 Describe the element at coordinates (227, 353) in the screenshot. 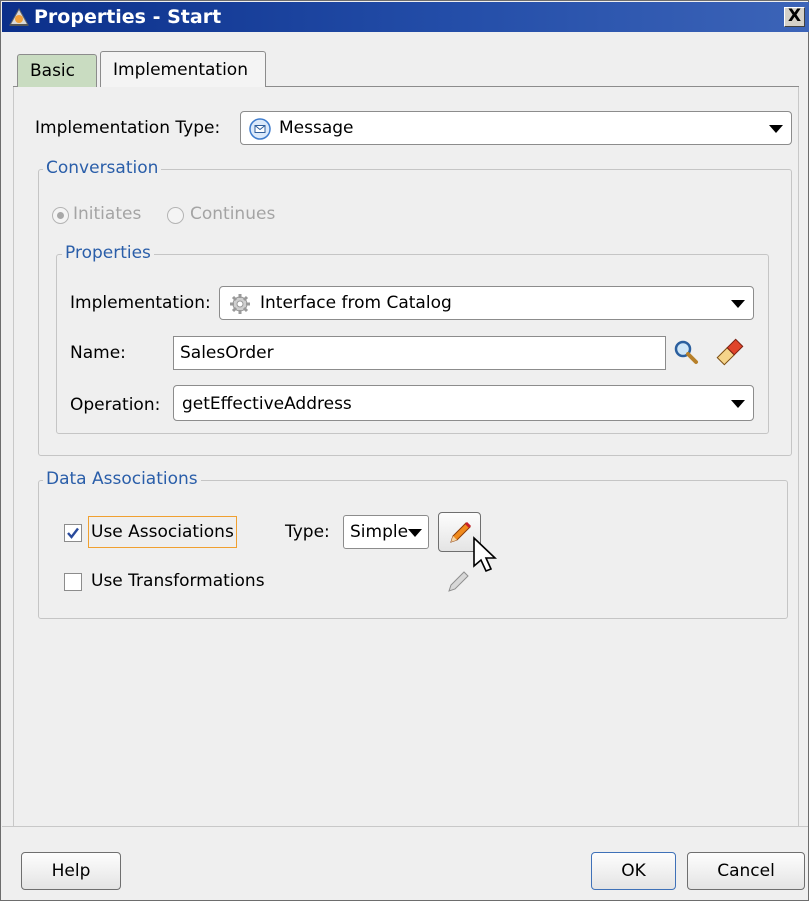

I see `name-value: SalesOrder` at that location.